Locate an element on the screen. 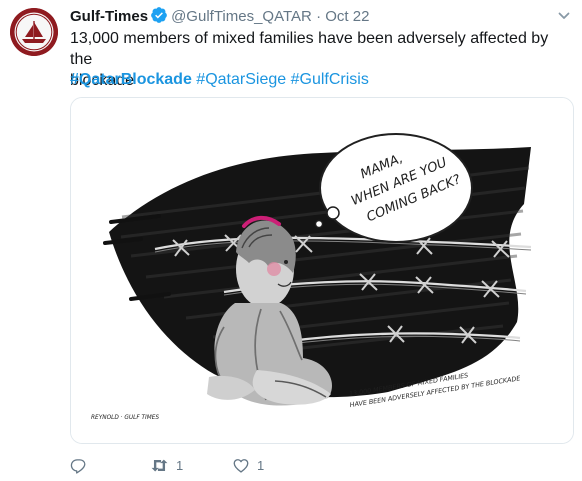  like-count: 1 is located at coordinates (261, 465).